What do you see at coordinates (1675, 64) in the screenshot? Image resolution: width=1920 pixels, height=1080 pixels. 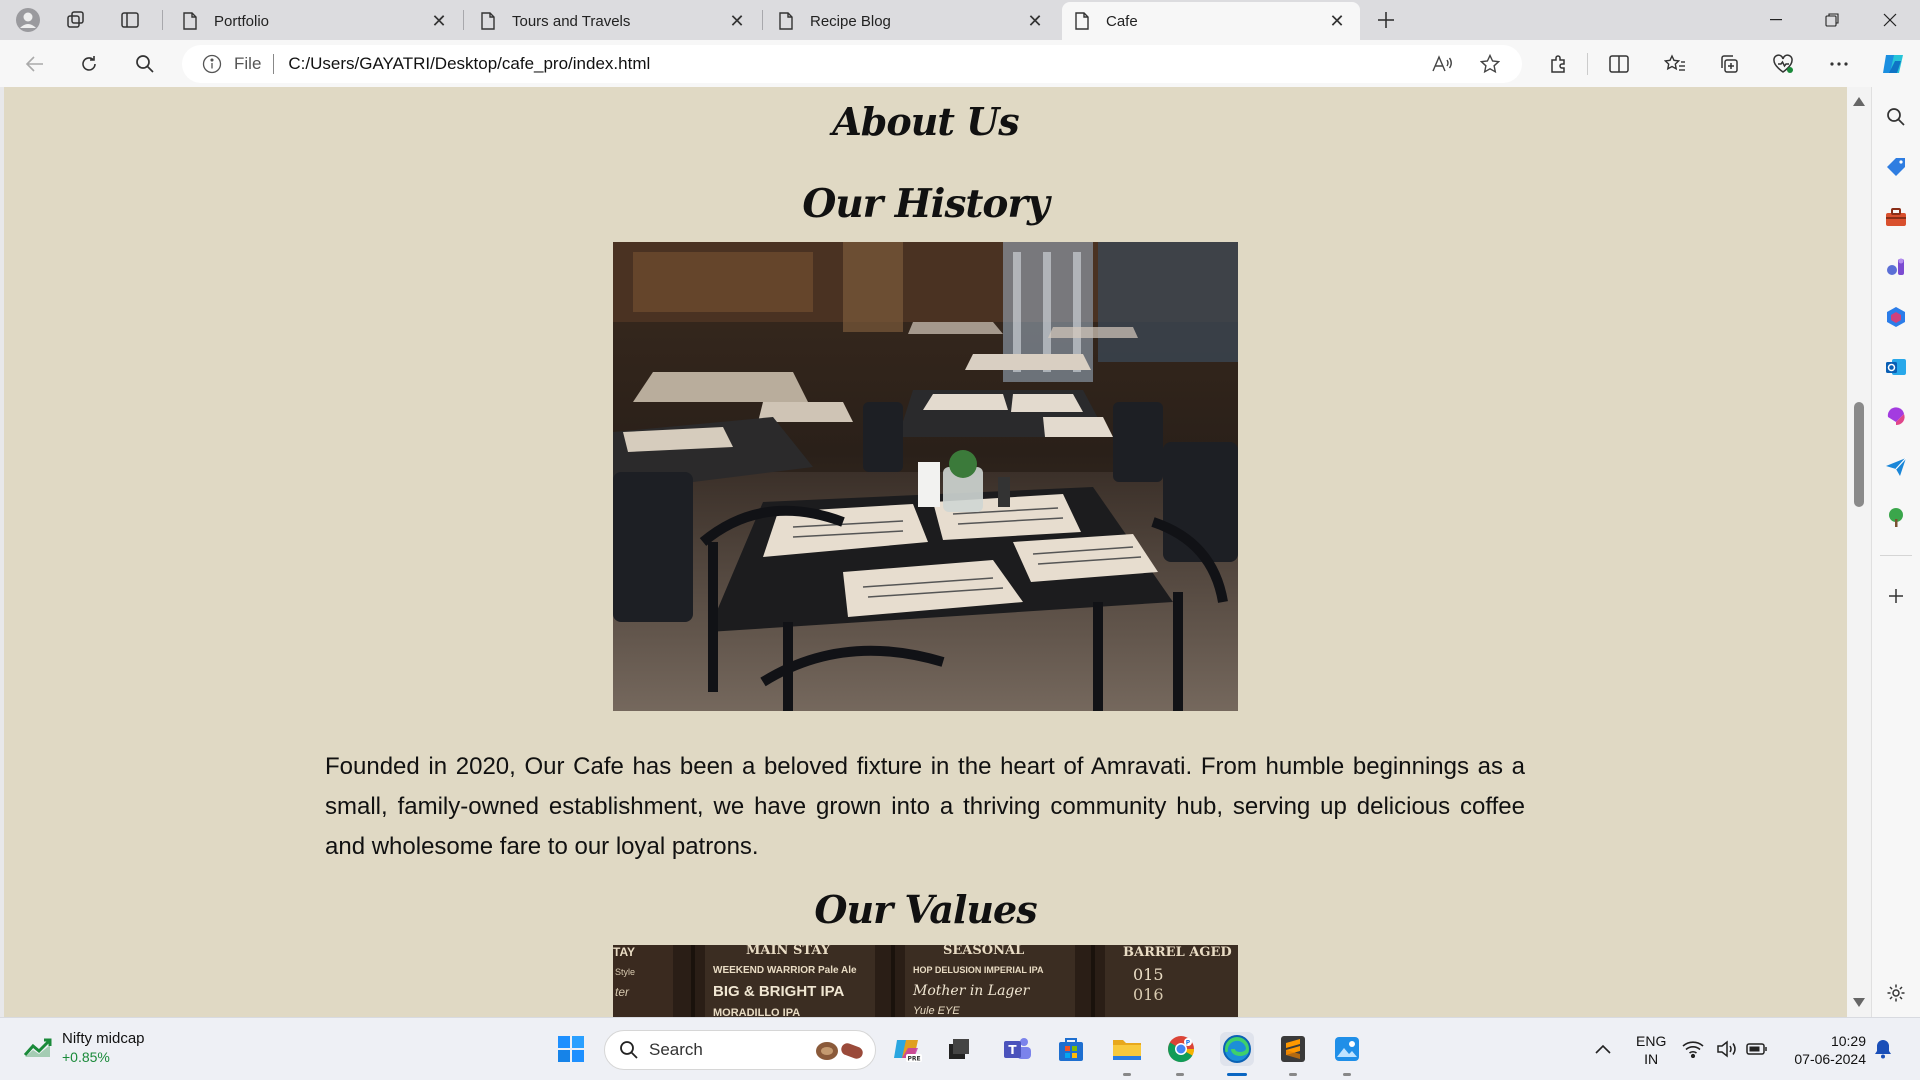 I see `favorites-icon` at bounding box center [1675, 64].